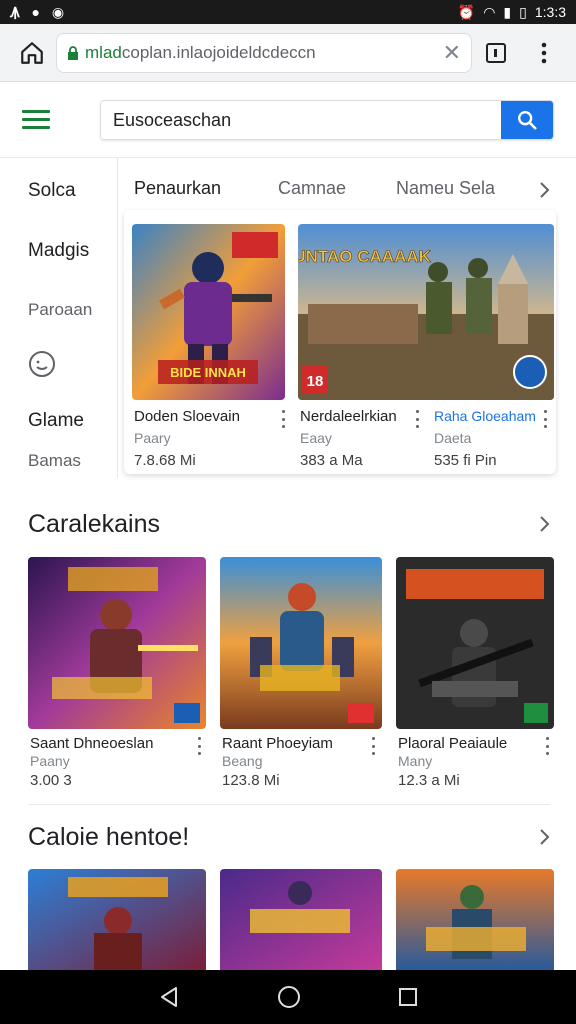 This screenshot has width=576, height=1024. Describe the element at coordinates (251, 780) in the screenshot. I see `game-price: 123.8 Mi` at that location.